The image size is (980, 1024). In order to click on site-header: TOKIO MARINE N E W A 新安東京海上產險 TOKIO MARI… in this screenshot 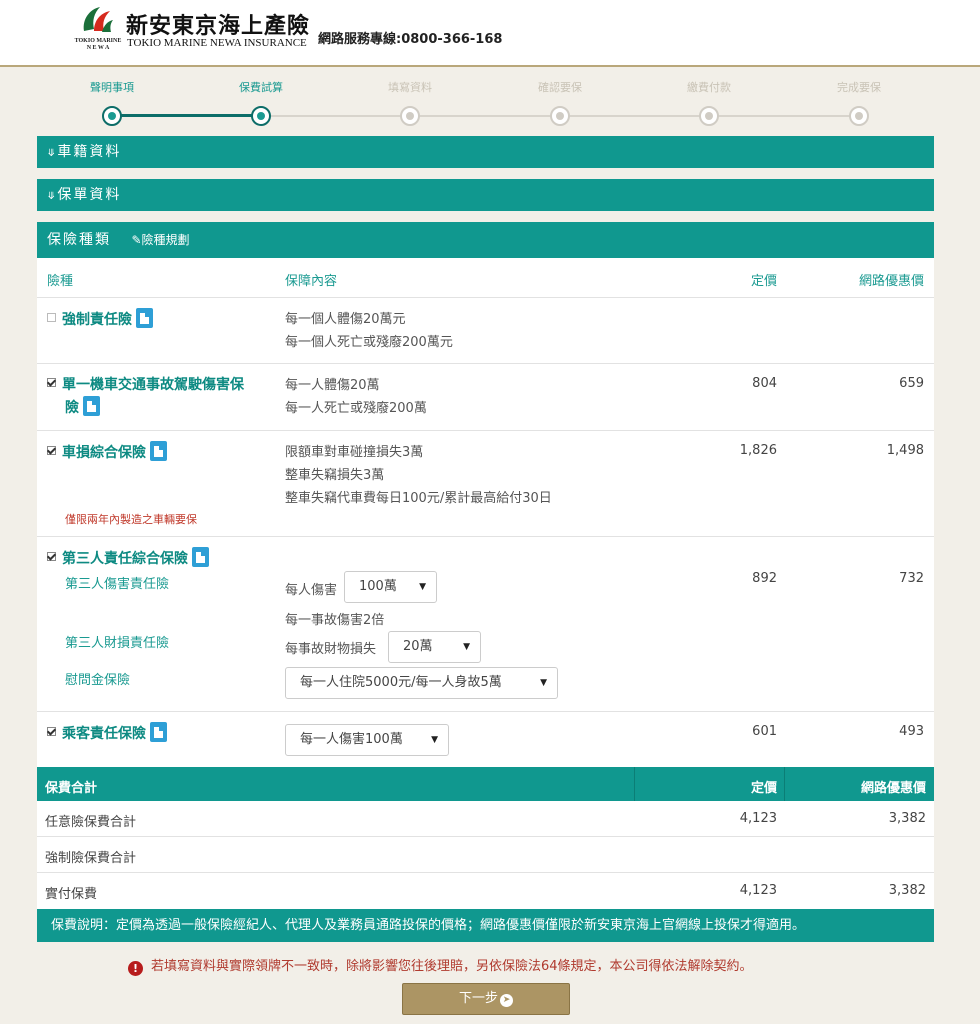, I will do `click(490, 33)`.